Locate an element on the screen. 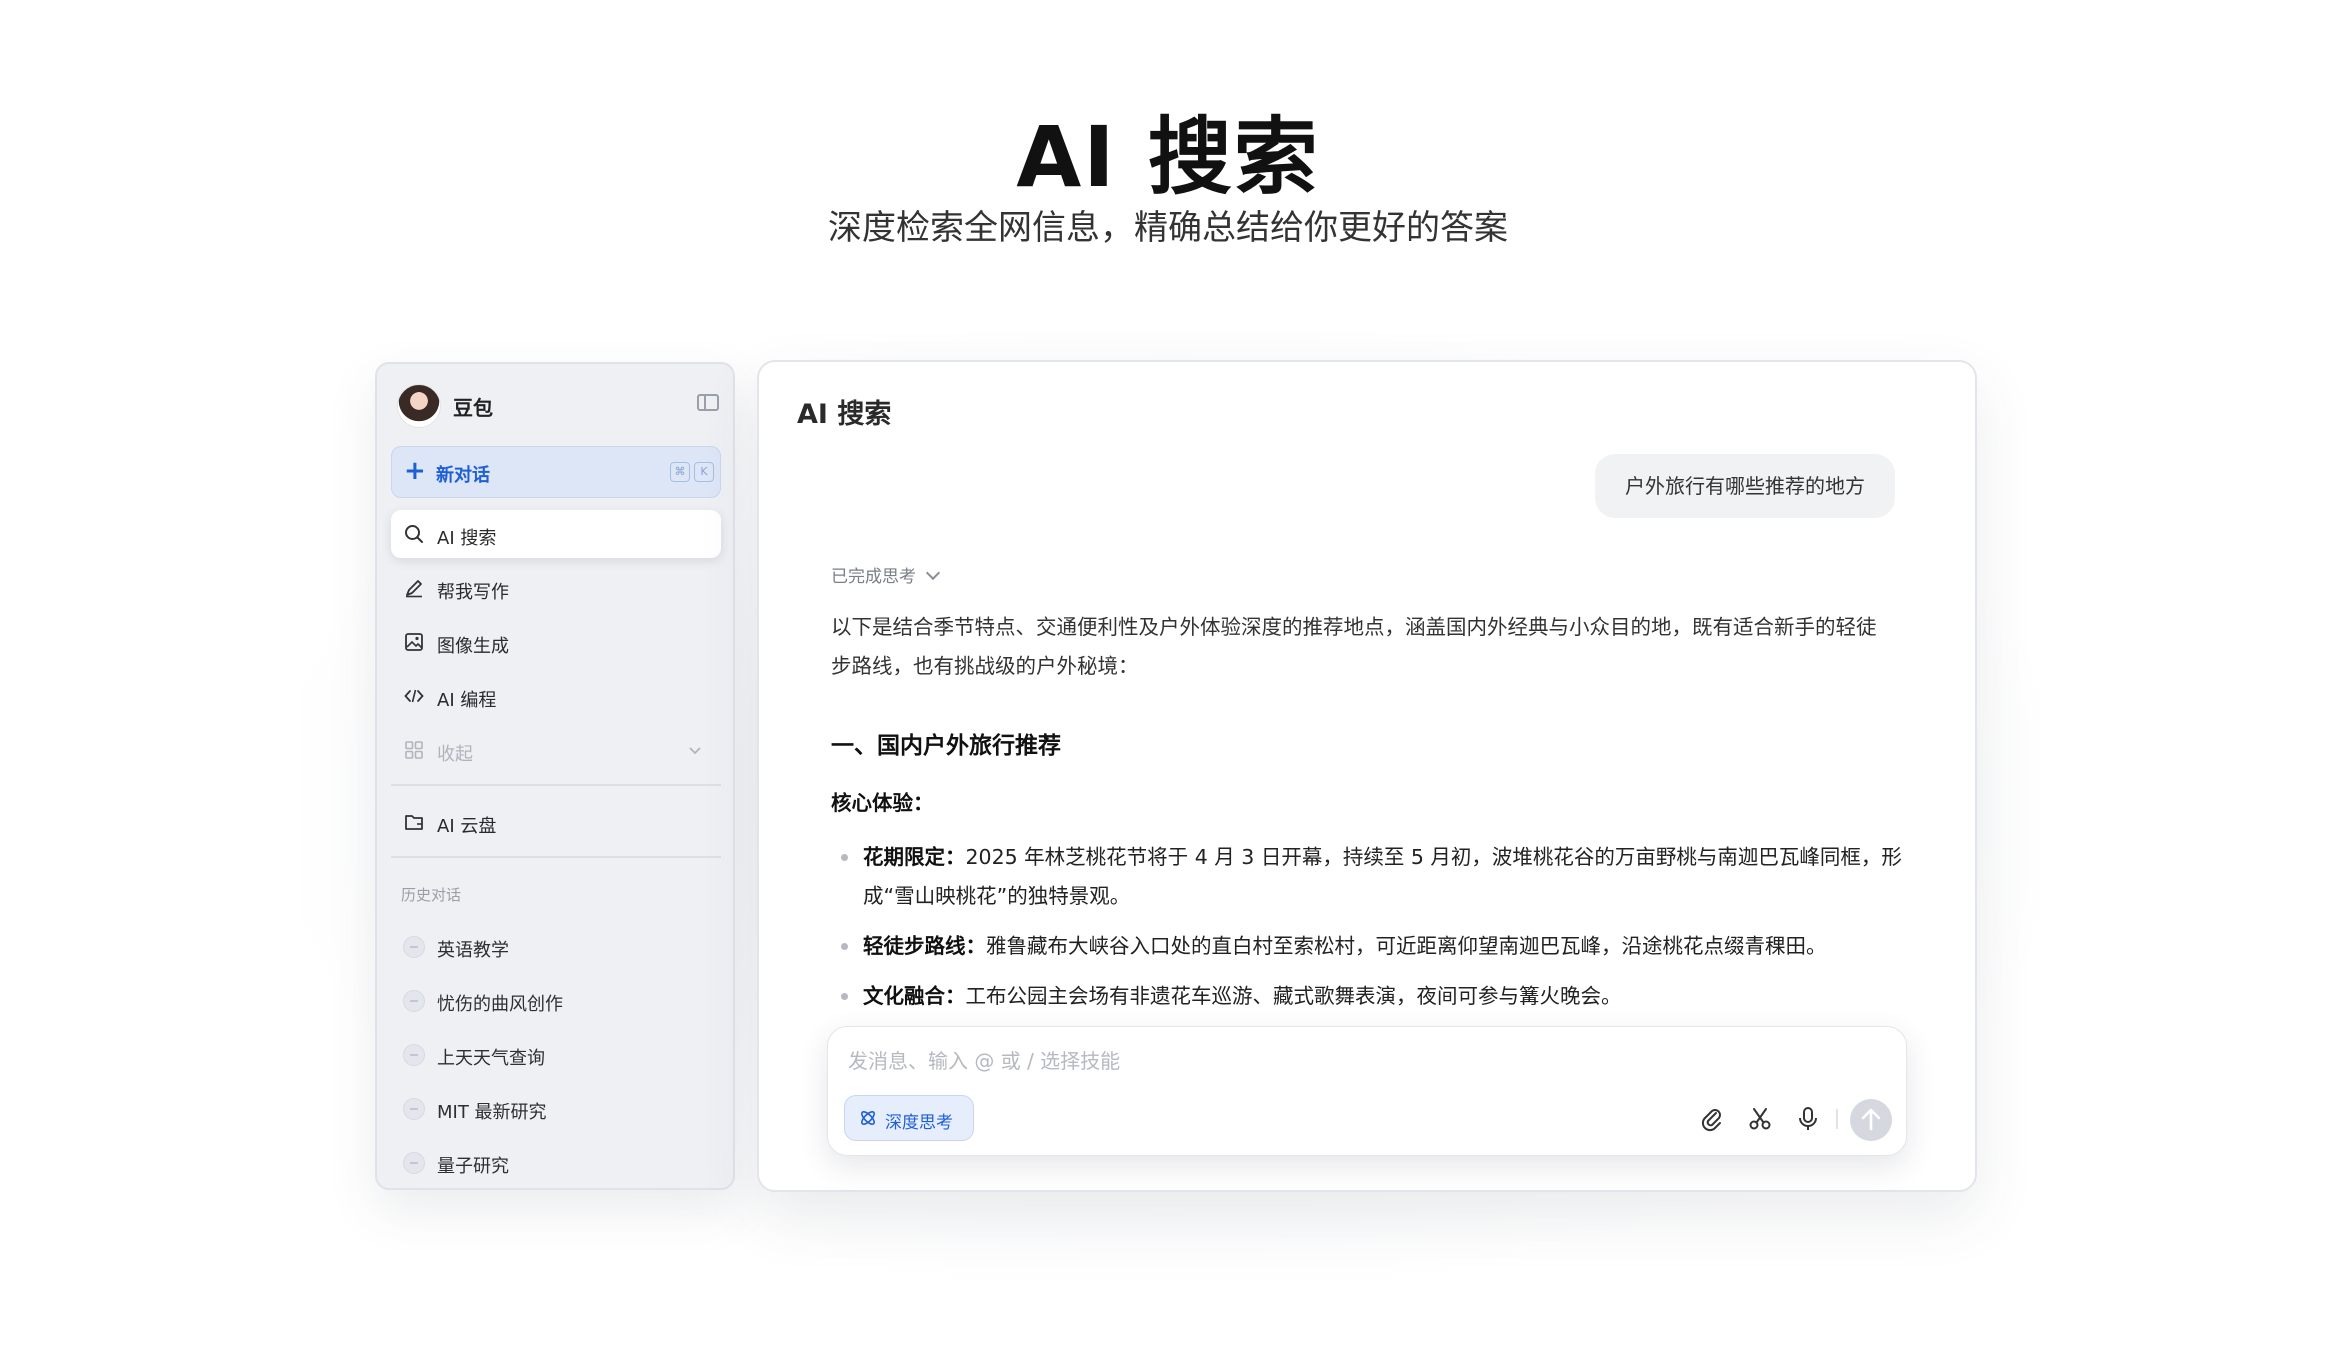  history-item-label: 量子研究 is located at coordinates (473, 1166).